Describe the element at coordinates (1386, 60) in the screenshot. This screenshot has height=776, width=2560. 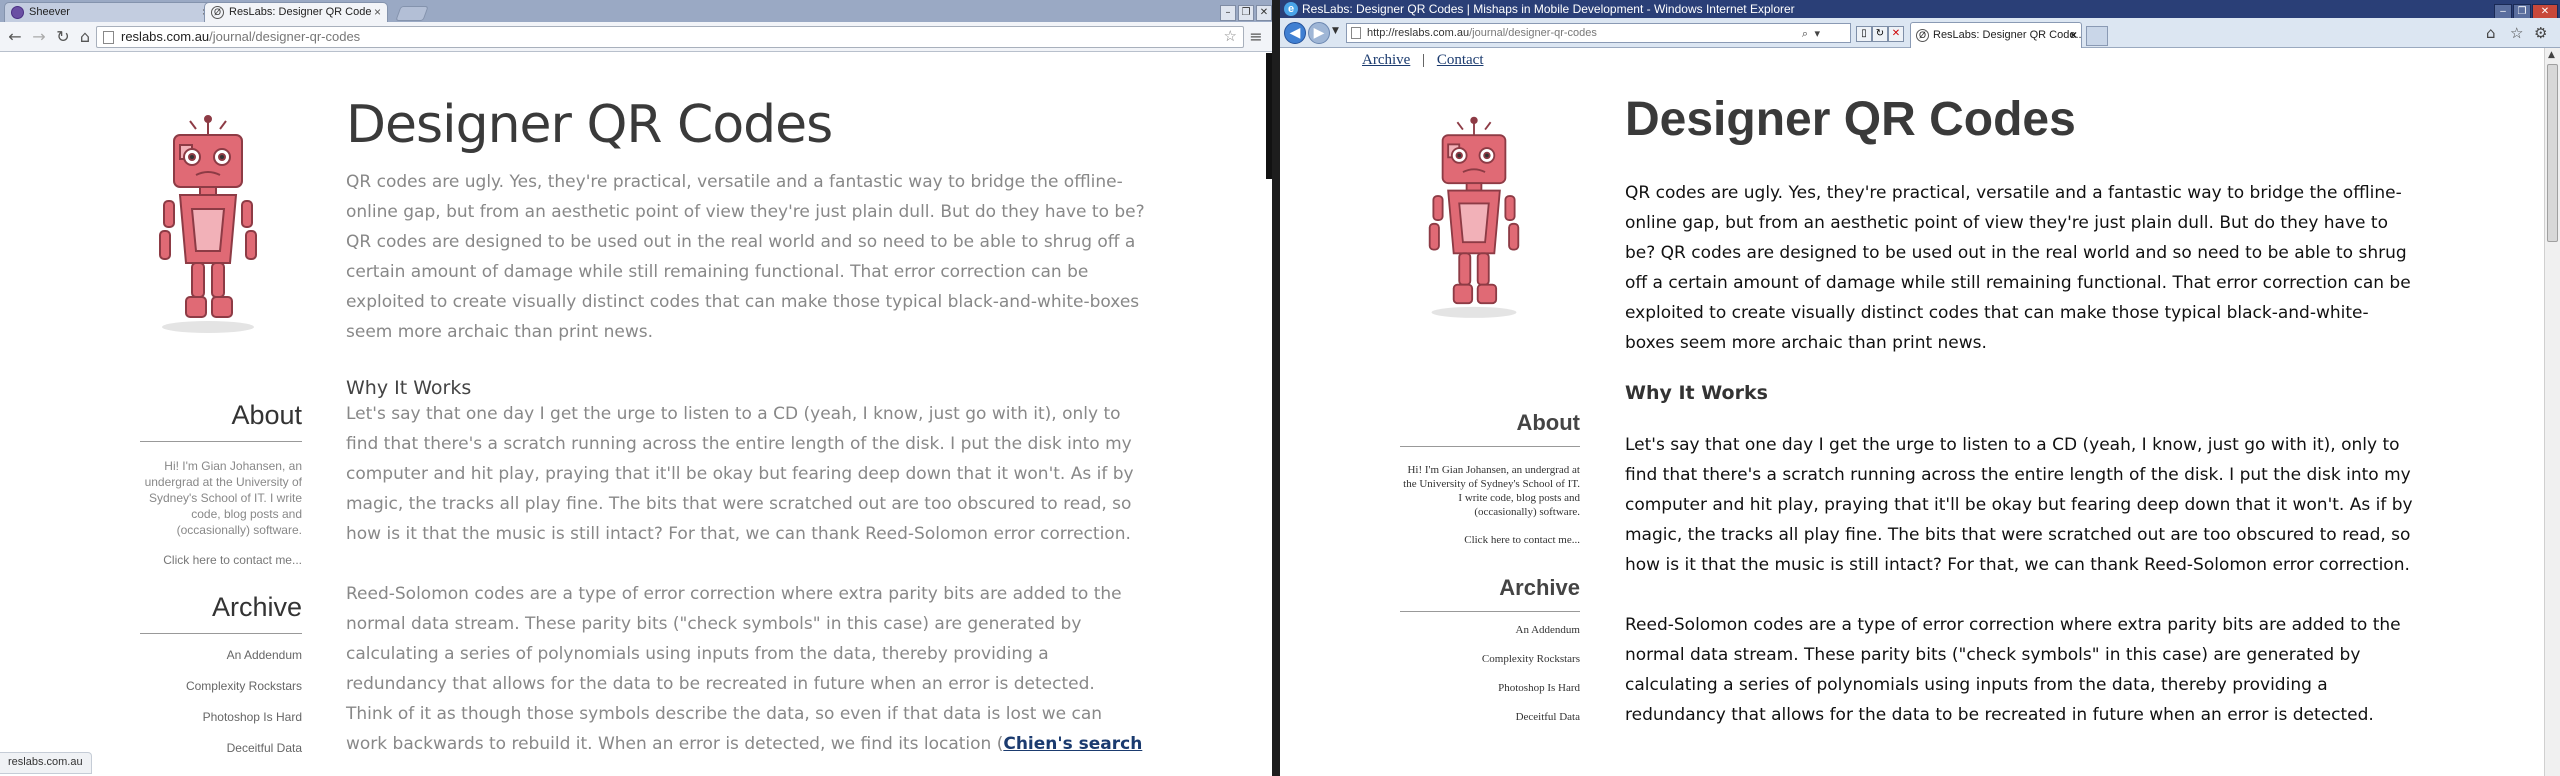
I see `nav-archive-link: Archive` at that location.